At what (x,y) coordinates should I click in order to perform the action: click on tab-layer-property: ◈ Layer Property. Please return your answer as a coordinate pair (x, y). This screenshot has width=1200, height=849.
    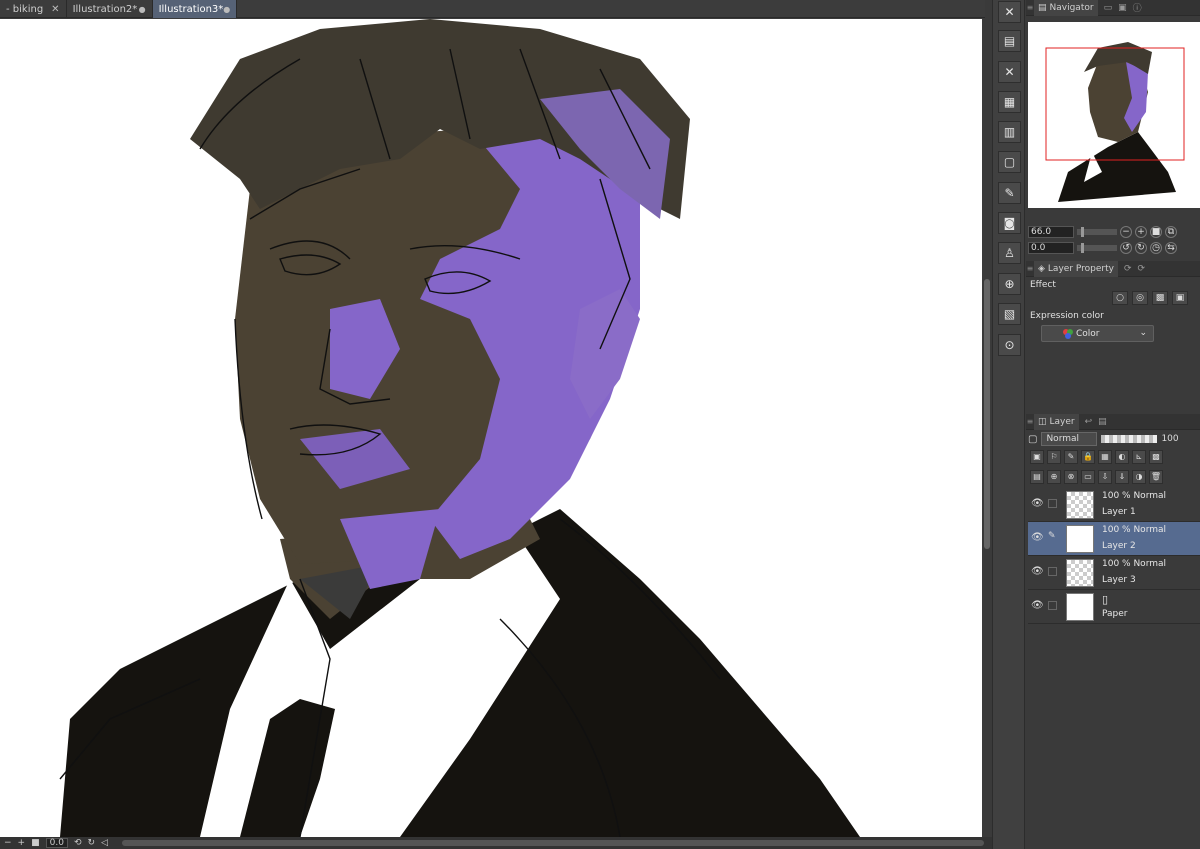
    Looking at the image, I should click on (1076, 268).